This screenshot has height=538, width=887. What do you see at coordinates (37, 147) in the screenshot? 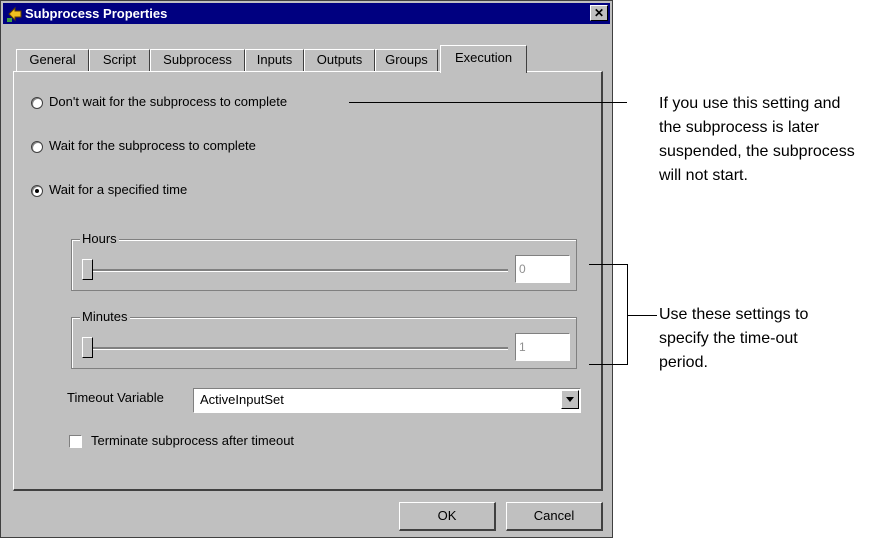
I see `radio-wait` at bounding box center [37, 147].